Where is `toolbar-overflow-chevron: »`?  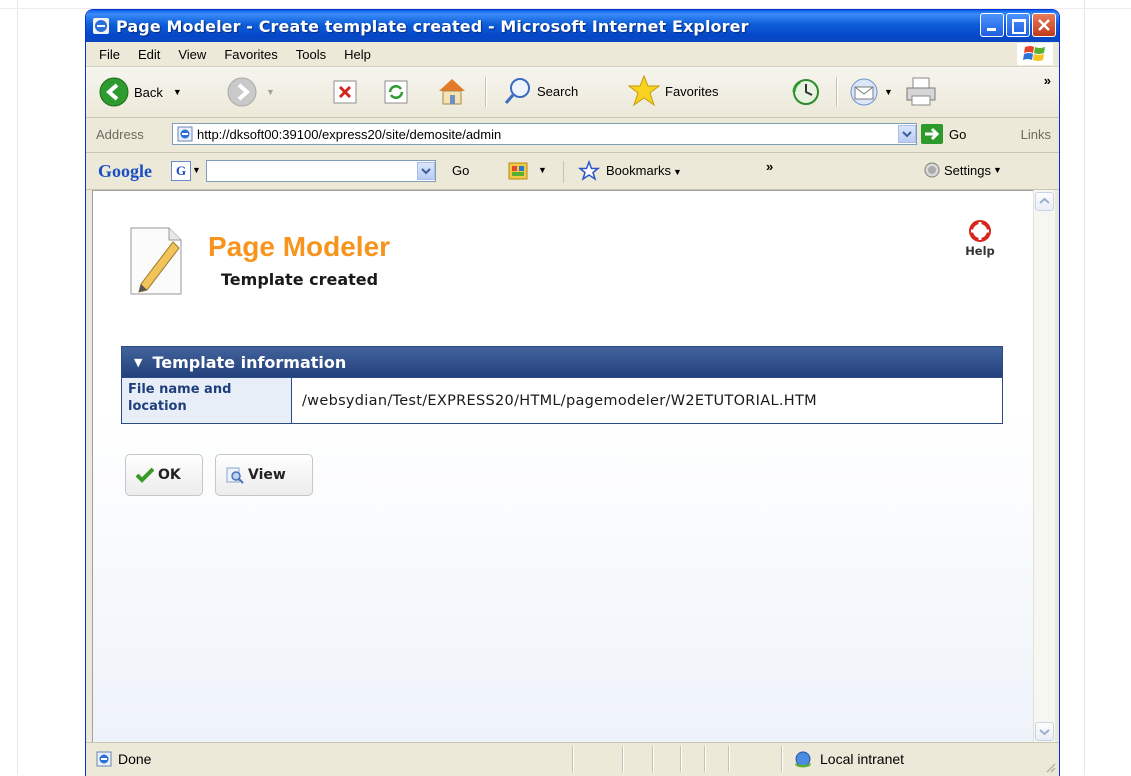
toolbar-overflow-chevron: » is located at coordinates (1047, 80).